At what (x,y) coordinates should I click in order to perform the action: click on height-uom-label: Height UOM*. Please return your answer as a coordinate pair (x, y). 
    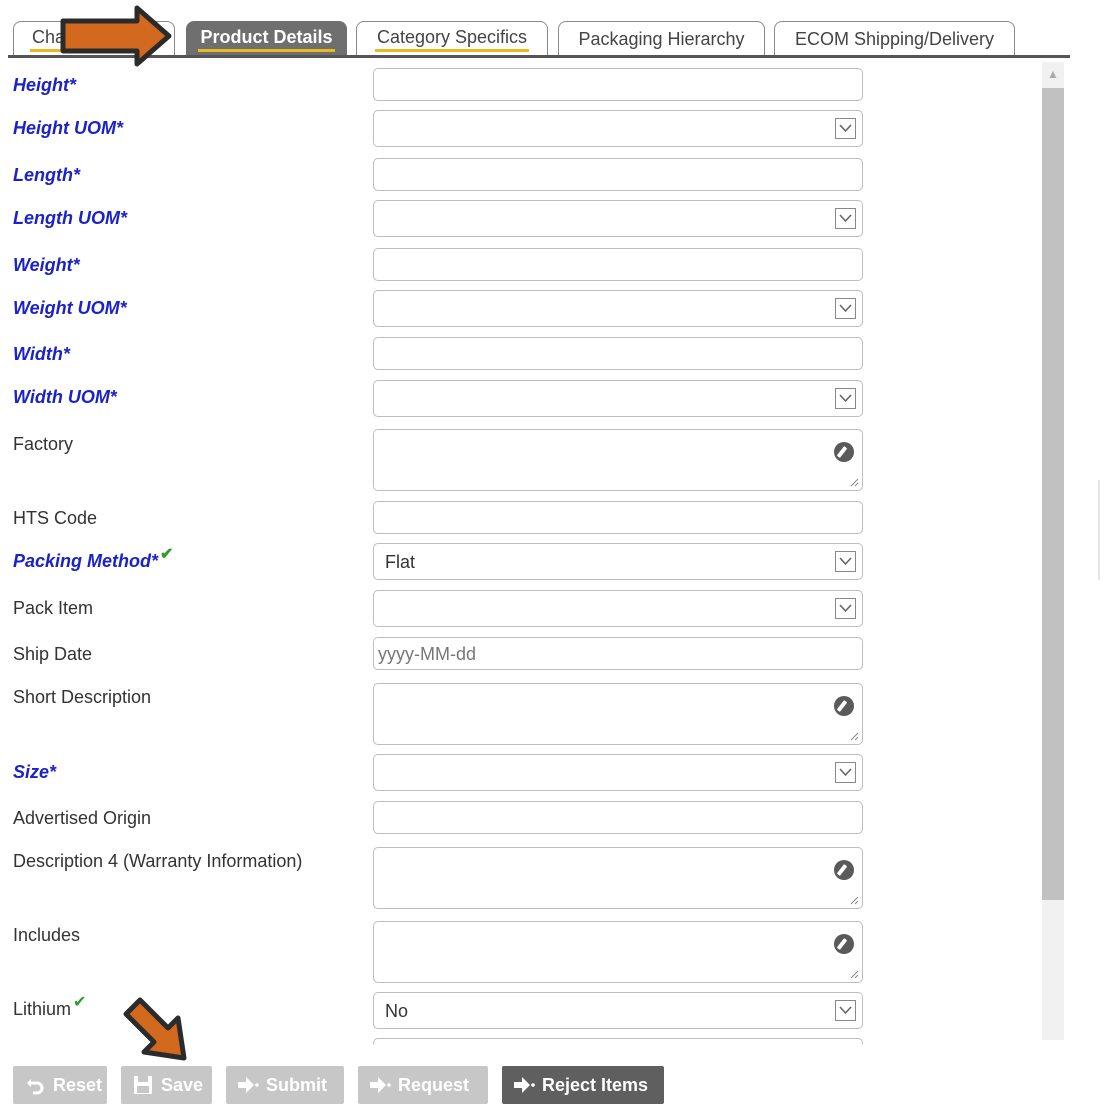
    Looking at the image, I should click on (68, 128).